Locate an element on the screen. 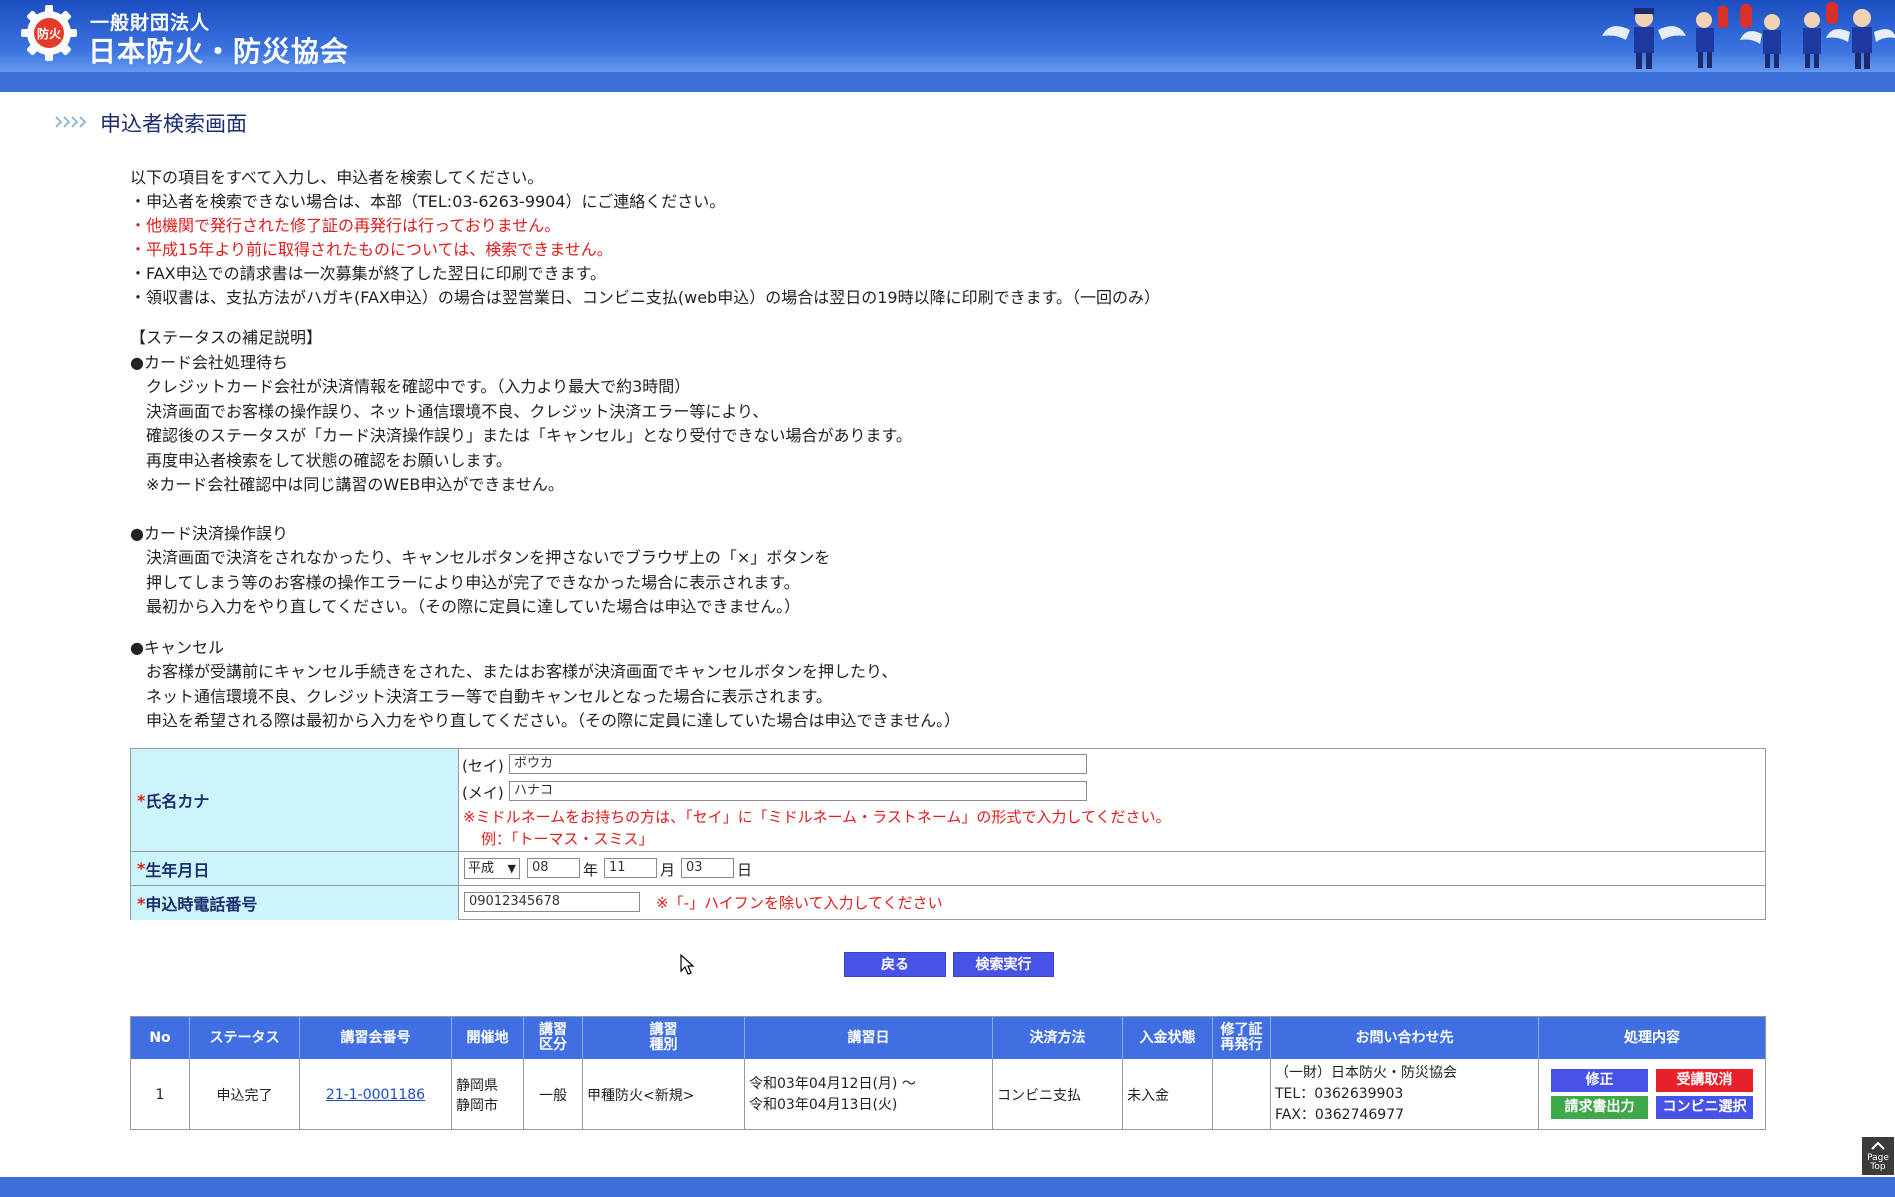 This screenshot has height=1197, width=1895. cell-venue: 静岡県 静岡市 is located at coordinates (488, 1094).